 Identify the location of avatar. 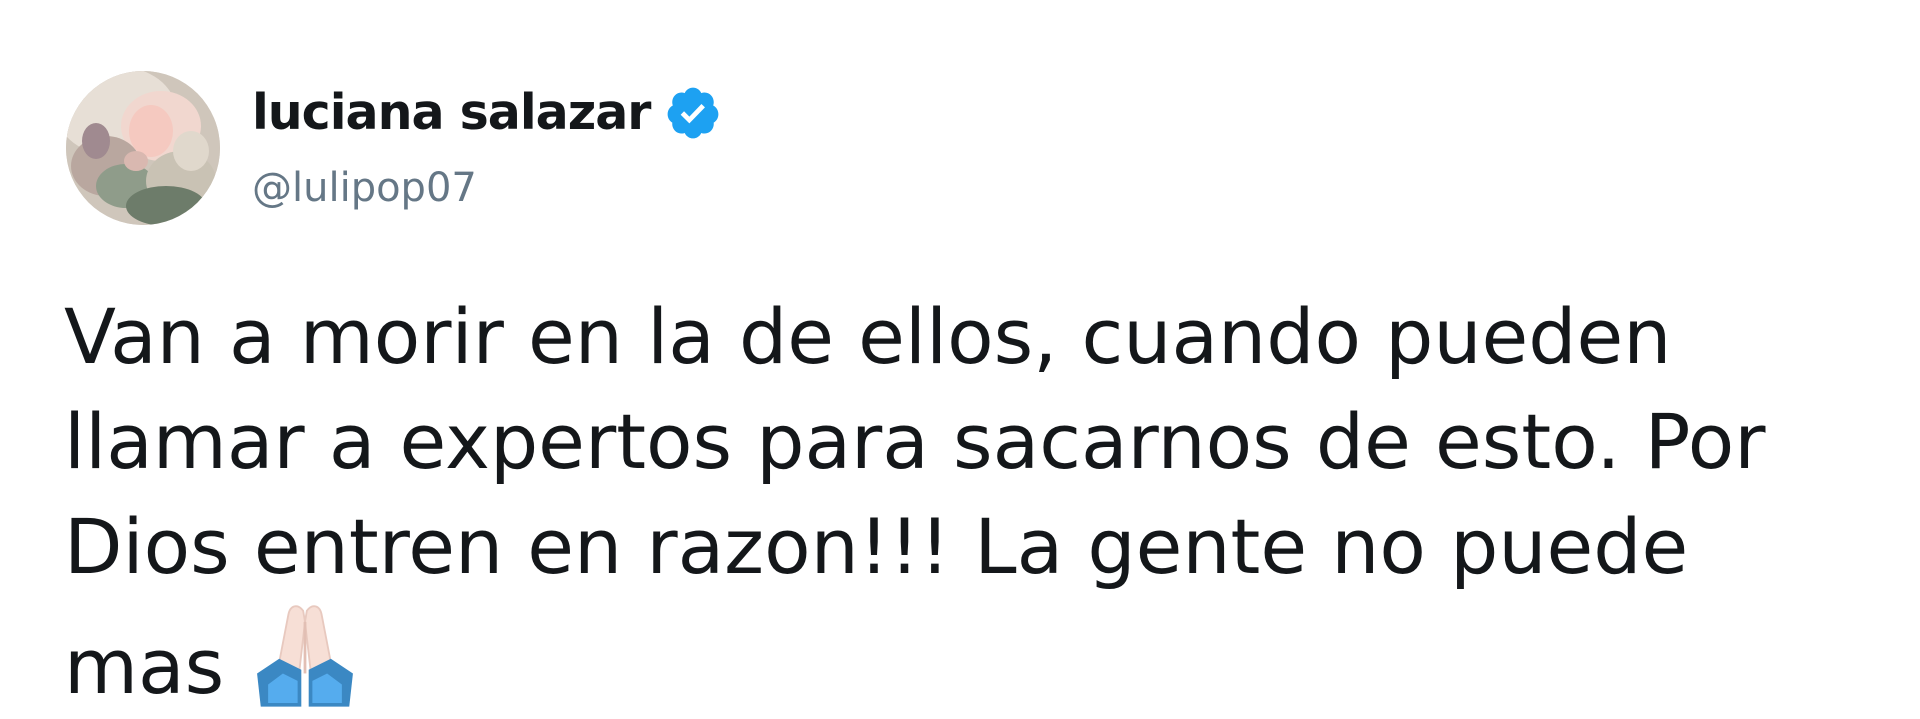
(143, 148).